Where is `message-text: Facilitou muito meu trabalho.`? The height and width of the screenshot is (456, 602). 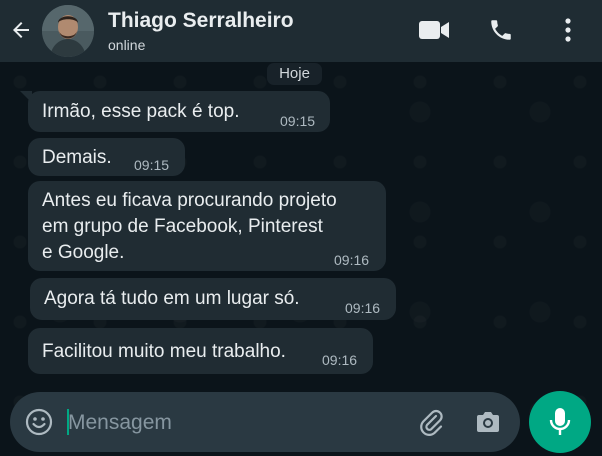
message-text: Facilitou muito meu trabalho. is located at coordinates (164, 351).